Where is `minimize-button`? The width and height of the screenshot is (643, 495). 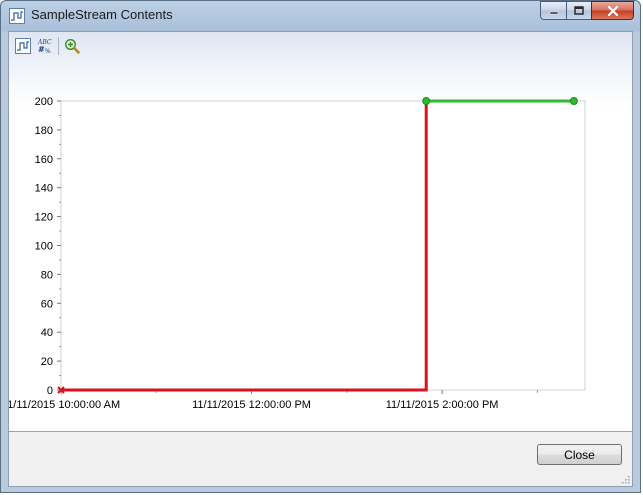 minimize-button is located at coordinates (553, 10).